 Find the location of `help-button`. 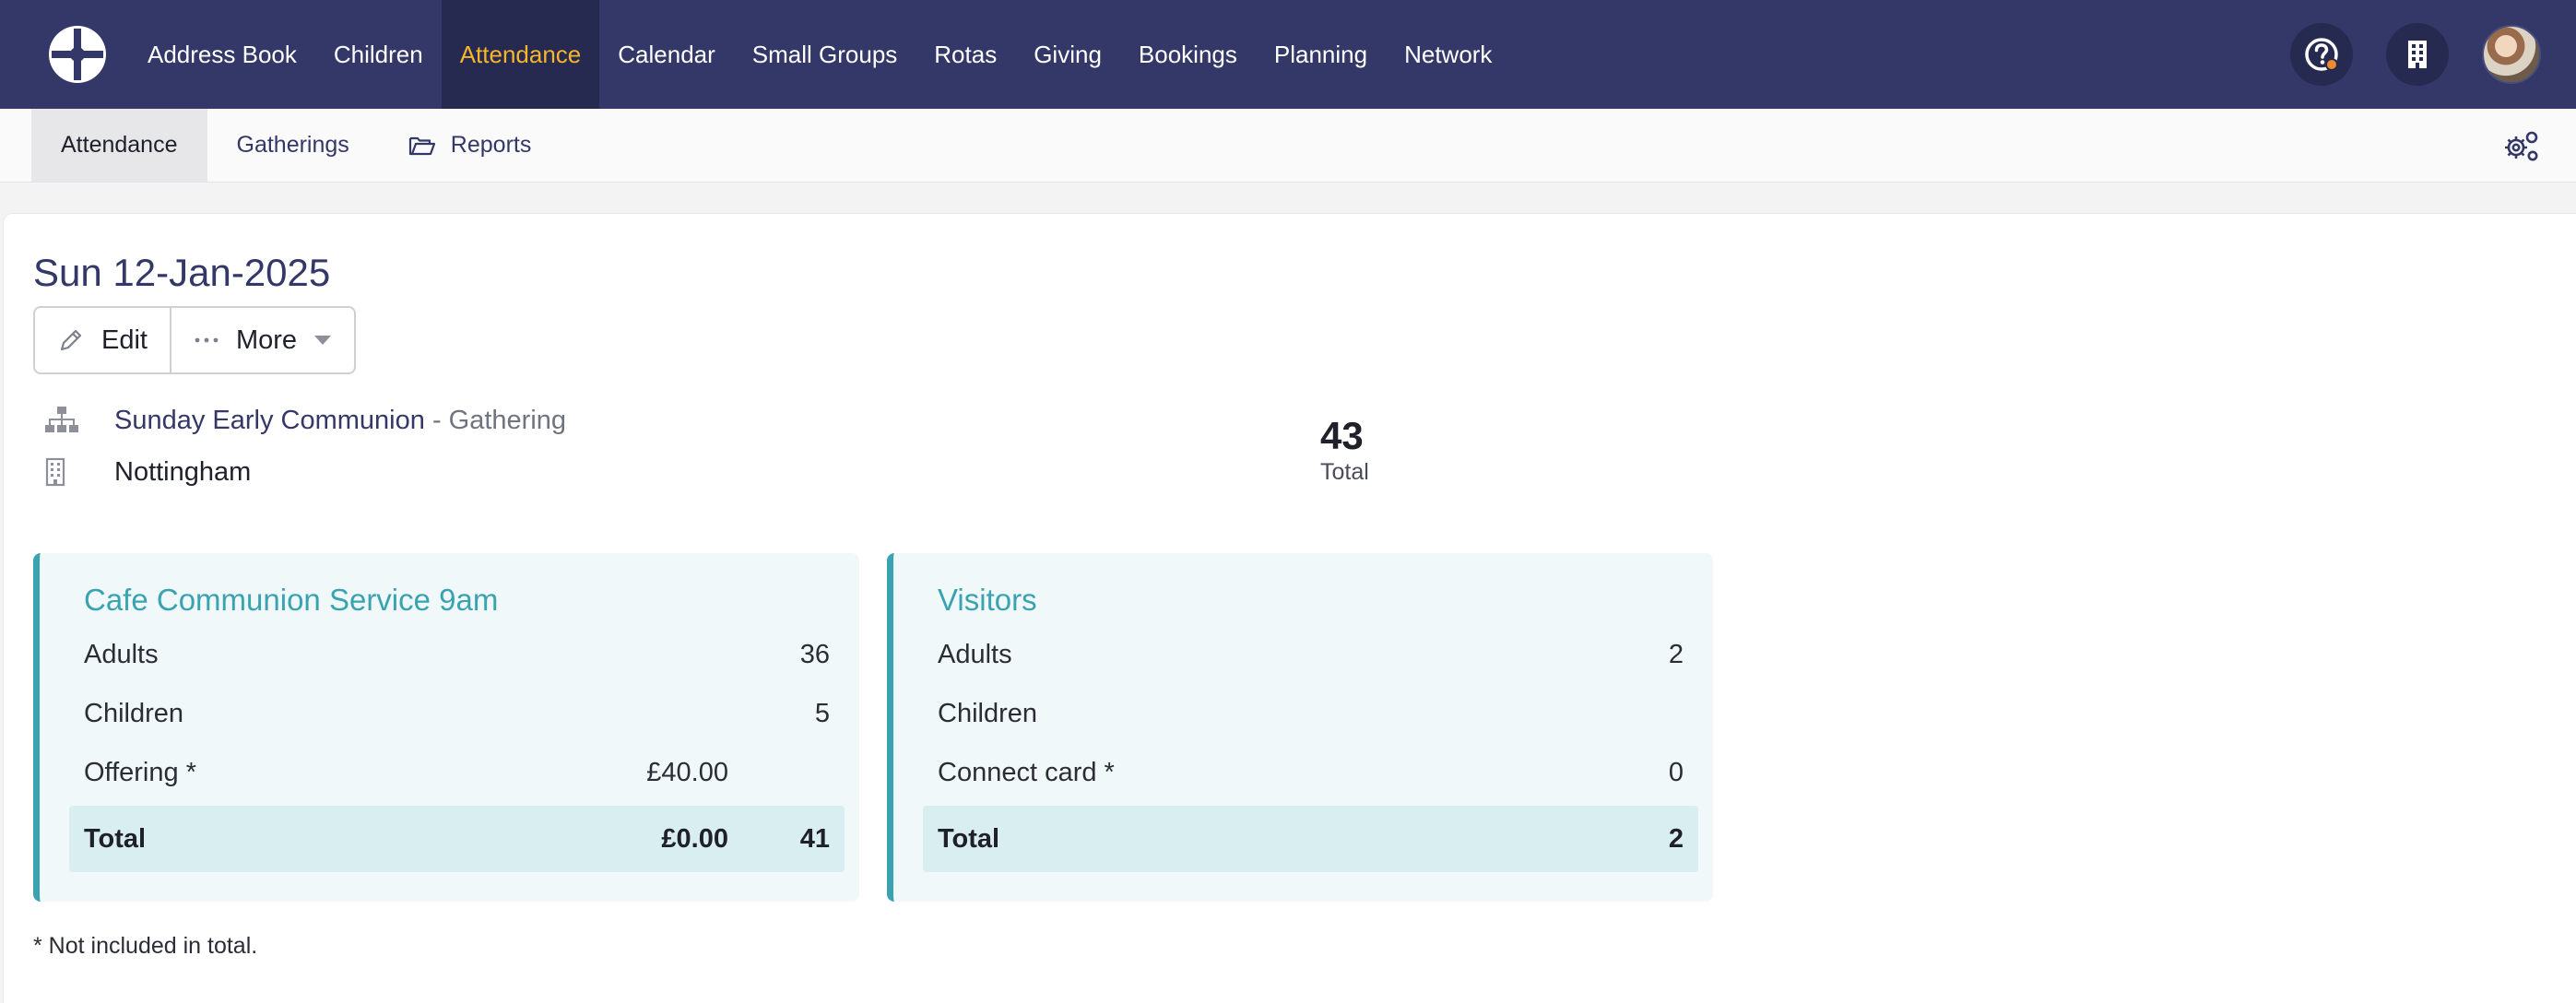

help-button is located at coordinates (2321, 54).